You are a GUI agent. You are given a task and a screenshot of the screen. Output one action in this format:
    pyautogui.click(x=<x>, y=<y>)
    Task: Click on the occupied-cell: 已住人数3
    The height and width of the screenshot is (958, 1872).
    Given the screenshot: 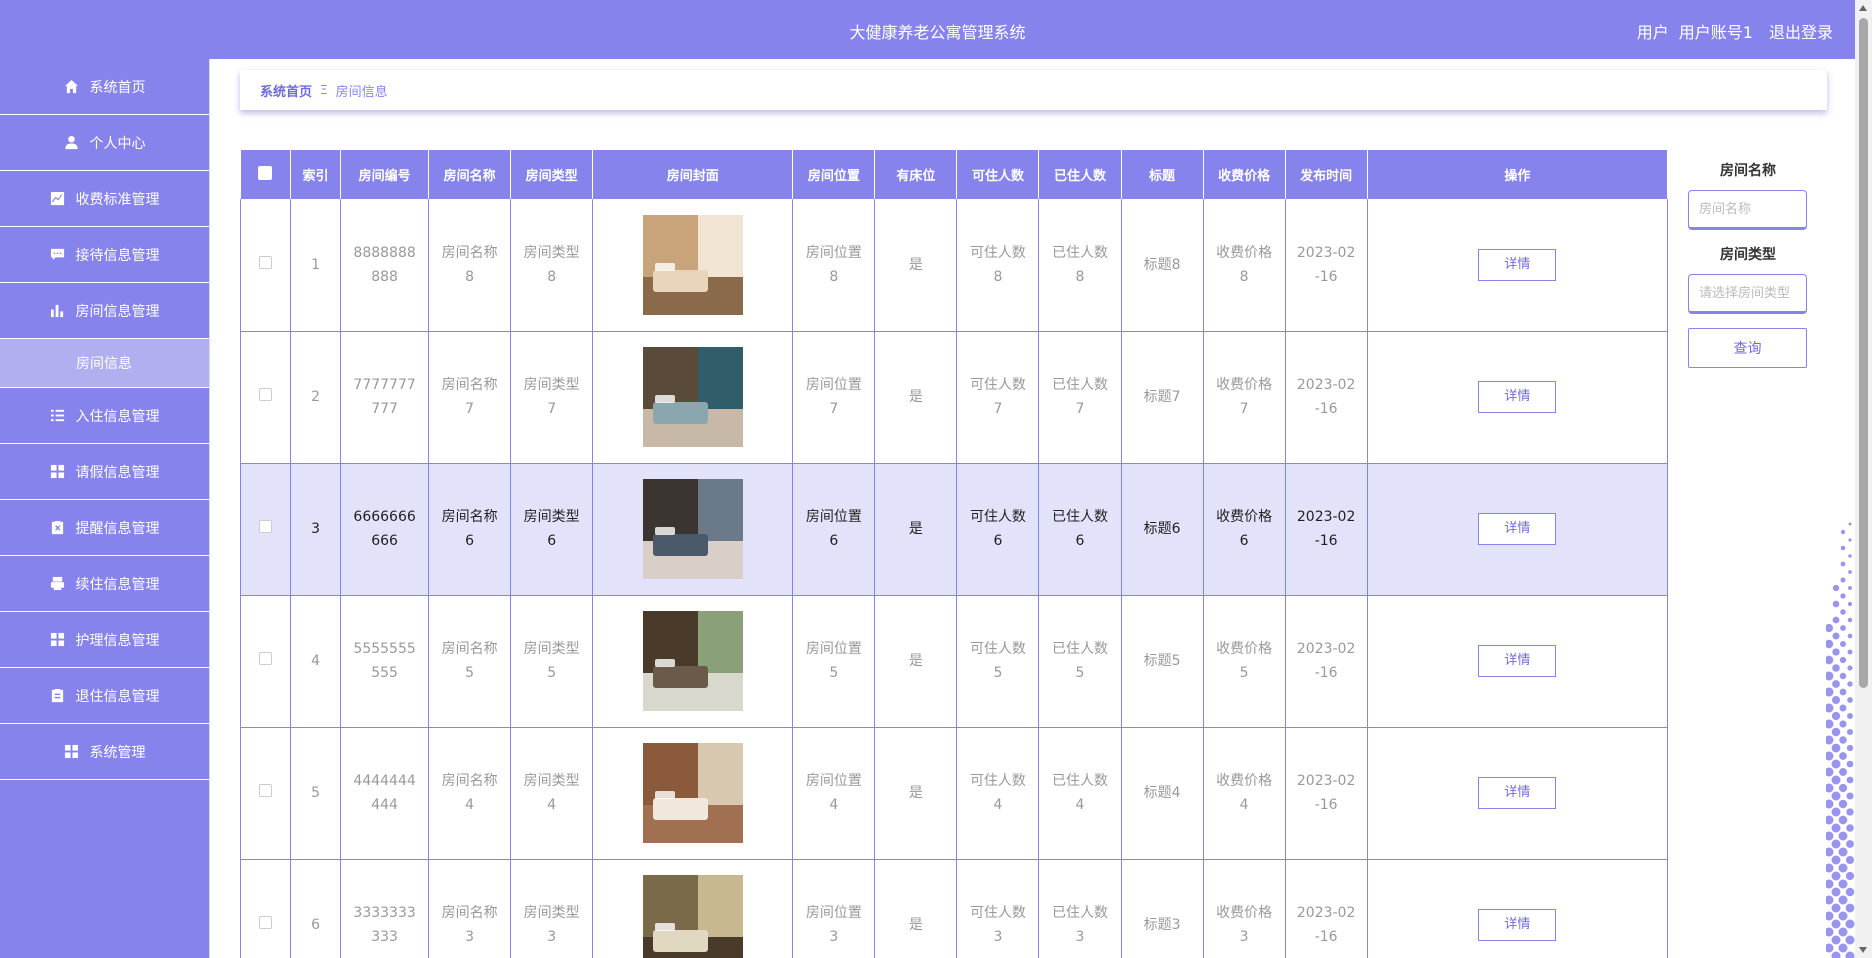 What is the action you would take?
    pyautogui.click(x=1080, y=908)
    